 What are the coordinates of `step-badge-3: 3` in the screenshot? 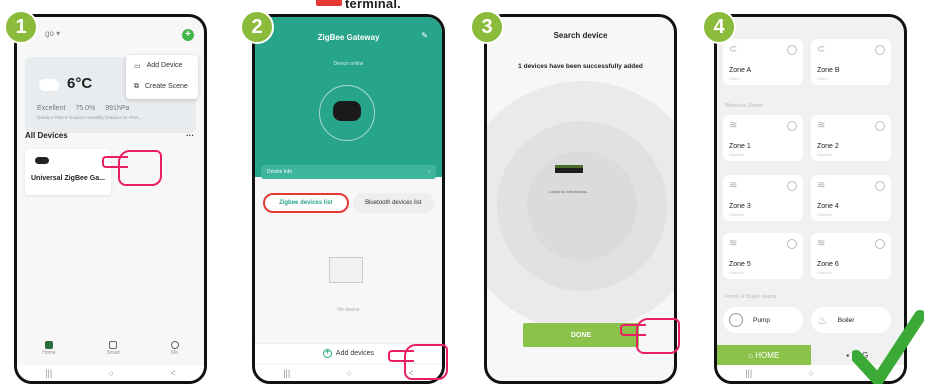 It's located at (487, 27).